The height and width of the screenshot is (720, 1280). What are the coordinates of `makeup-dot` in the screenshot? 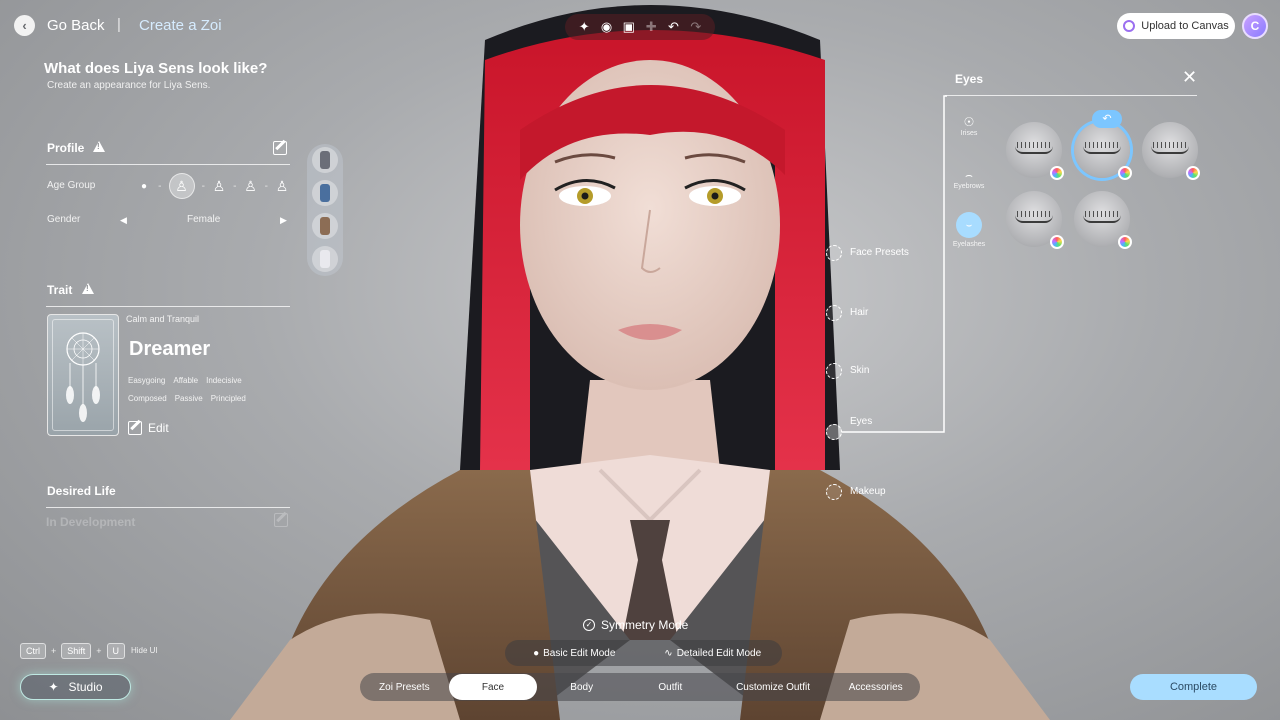 It's located at (834, 492).